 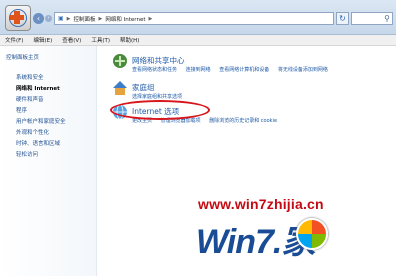 I want to click on link-add-wireless-device: 将无线设备添加到网络, so click(x=303, y=70).